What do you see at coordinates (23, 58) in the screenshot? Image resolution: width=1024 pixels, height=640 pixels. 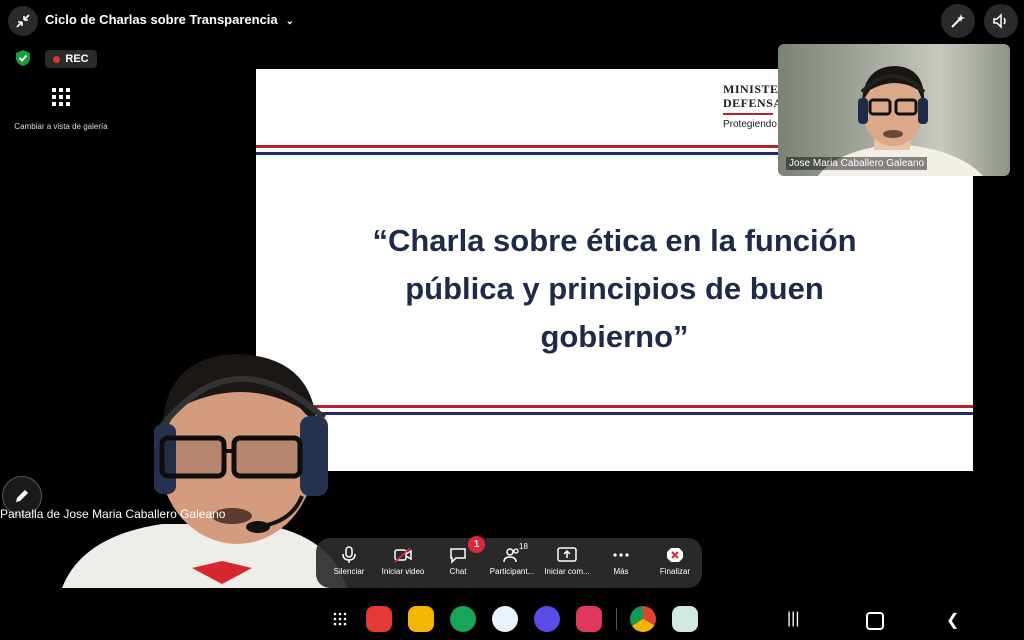 I see `shield-check-icon` at bounding box center [23, 58].